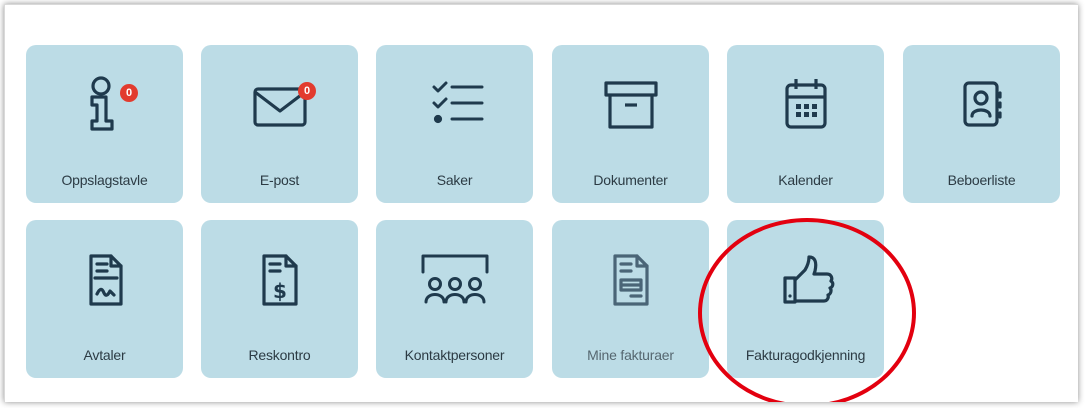 The height and width of the screenshot is (408, 1085). I want to click on tile-avtaler: Avtaler, so click(104, 299).